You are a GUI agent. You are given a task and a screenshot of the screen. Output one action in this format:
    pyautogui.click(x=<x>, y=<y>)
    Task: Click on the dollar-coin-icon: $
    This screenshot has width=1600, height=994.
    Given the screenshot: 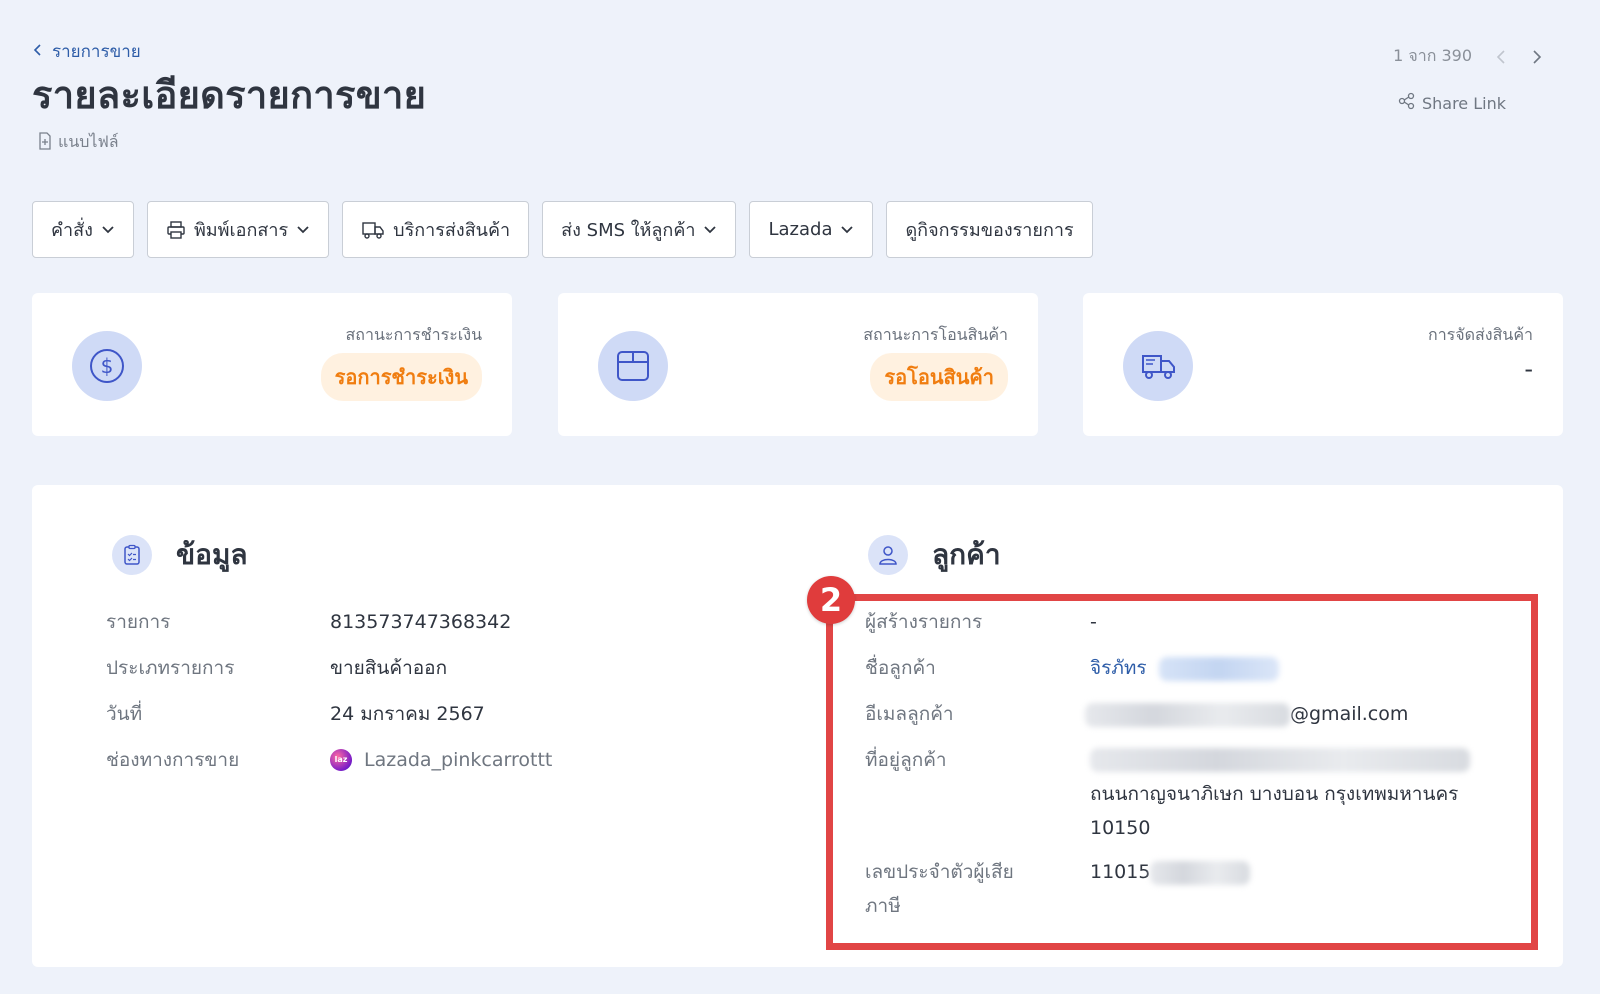 What is the action you would take?
    pyautogui.click(x=107, y=366)
    